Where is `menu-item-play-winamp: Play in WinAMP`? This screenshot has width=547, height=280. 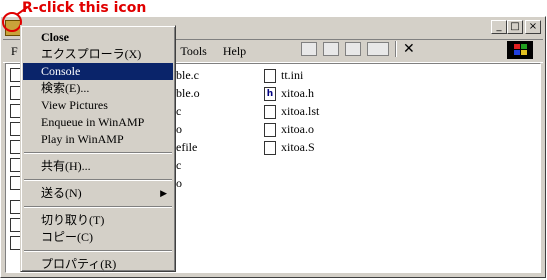
menu-item-play-winamp: Play in WinAMP is located at coordinates (98, 139).